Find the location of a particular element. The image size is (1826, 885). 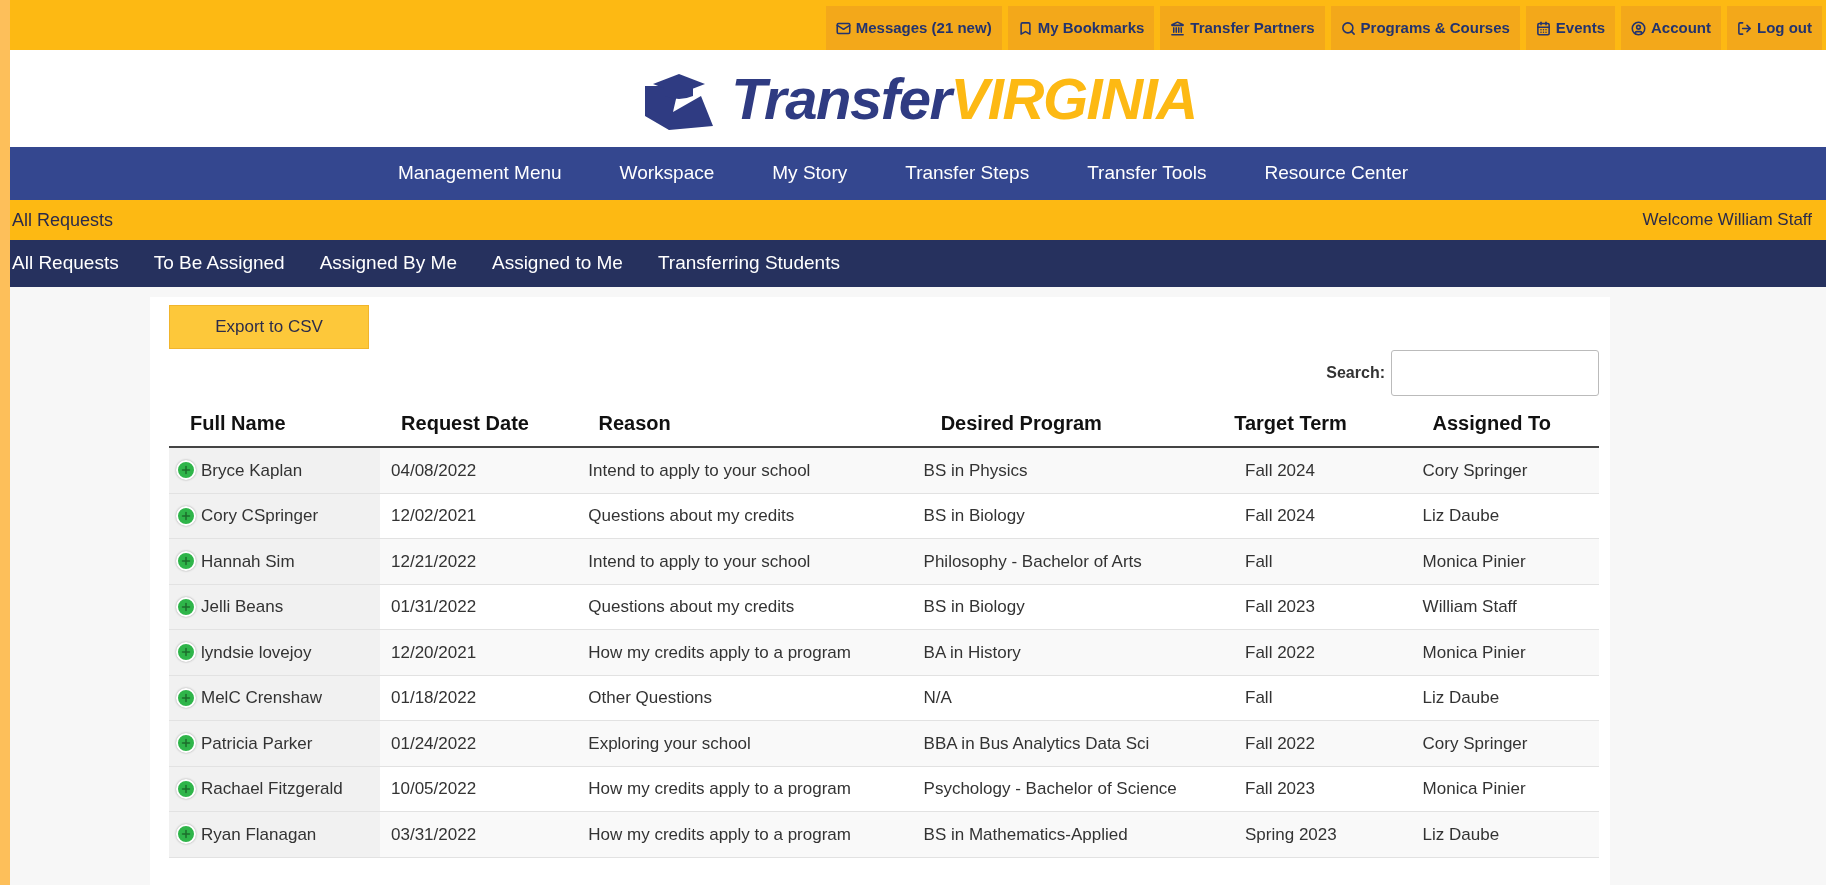

top-link: Log out is located at coordinates (1774, 28).